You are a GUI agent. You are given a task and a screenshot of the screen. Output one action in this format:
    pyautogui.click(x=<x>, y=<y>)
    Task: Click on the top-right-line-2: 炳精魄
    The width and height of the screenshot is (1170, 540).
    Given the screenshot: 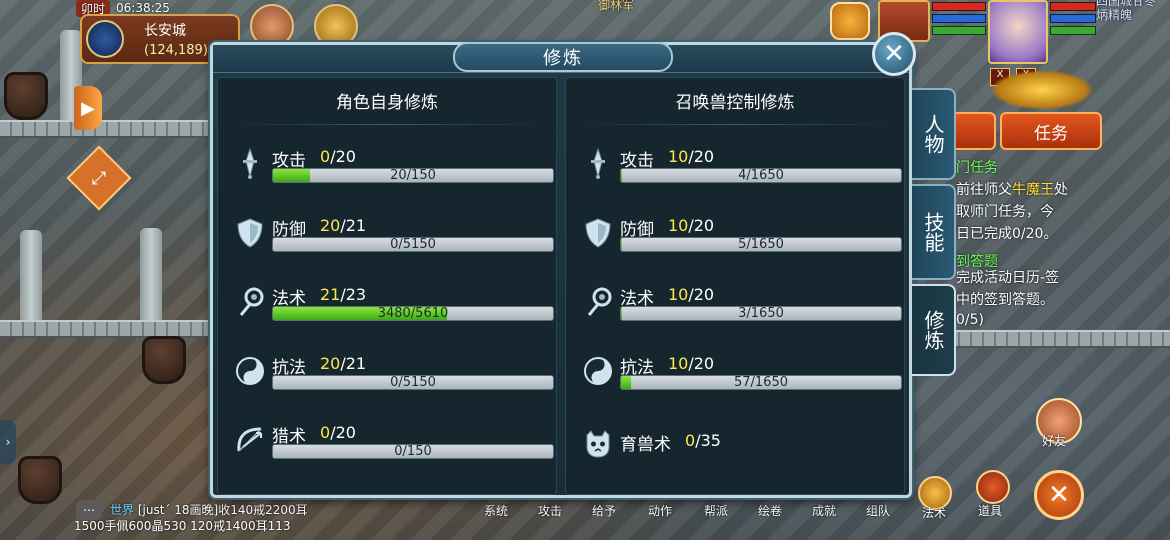 What is the action you would take?
    pyautogui.click(x=1114, y=15)
    